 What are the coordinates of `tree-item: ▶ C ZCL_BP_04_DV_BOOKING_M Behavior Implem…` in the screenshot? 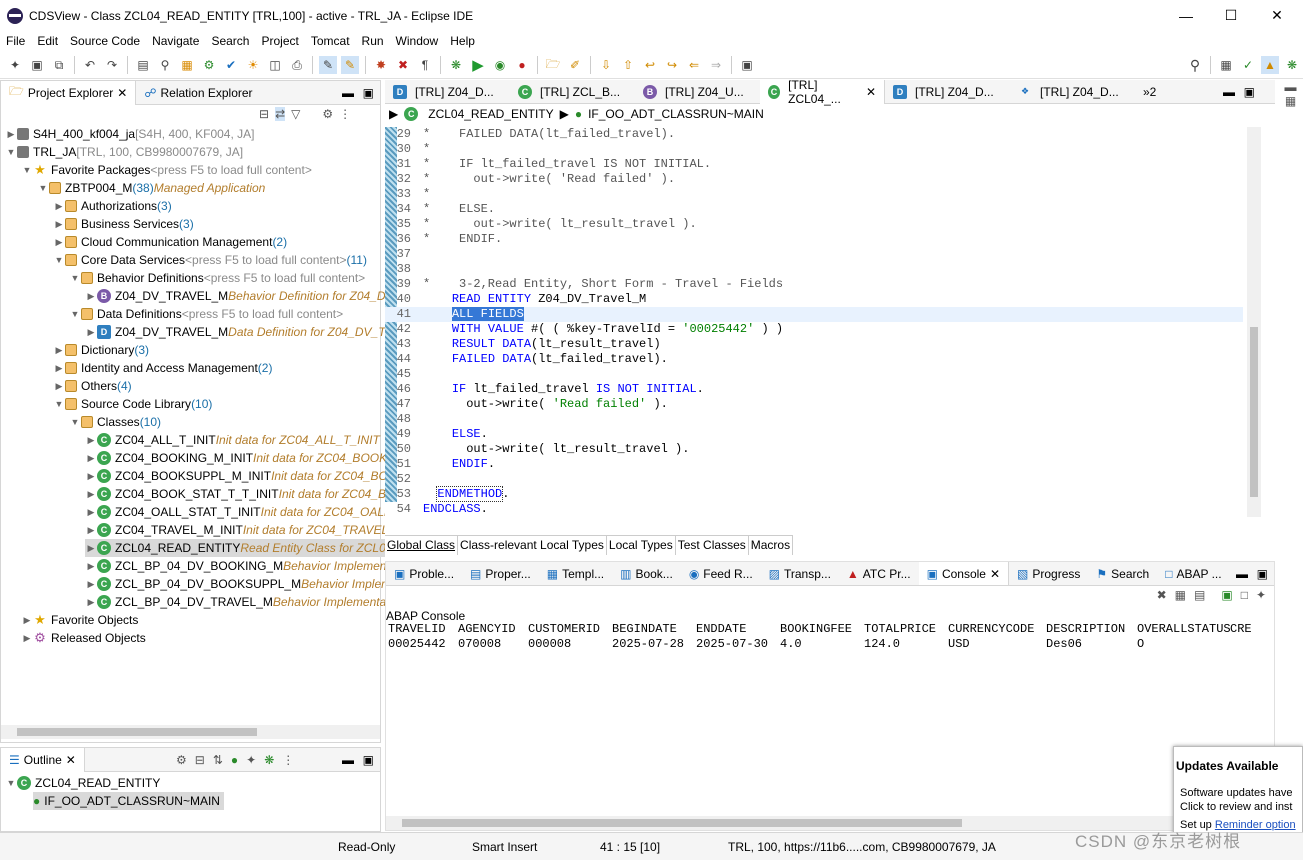 It's located at (235, 566).